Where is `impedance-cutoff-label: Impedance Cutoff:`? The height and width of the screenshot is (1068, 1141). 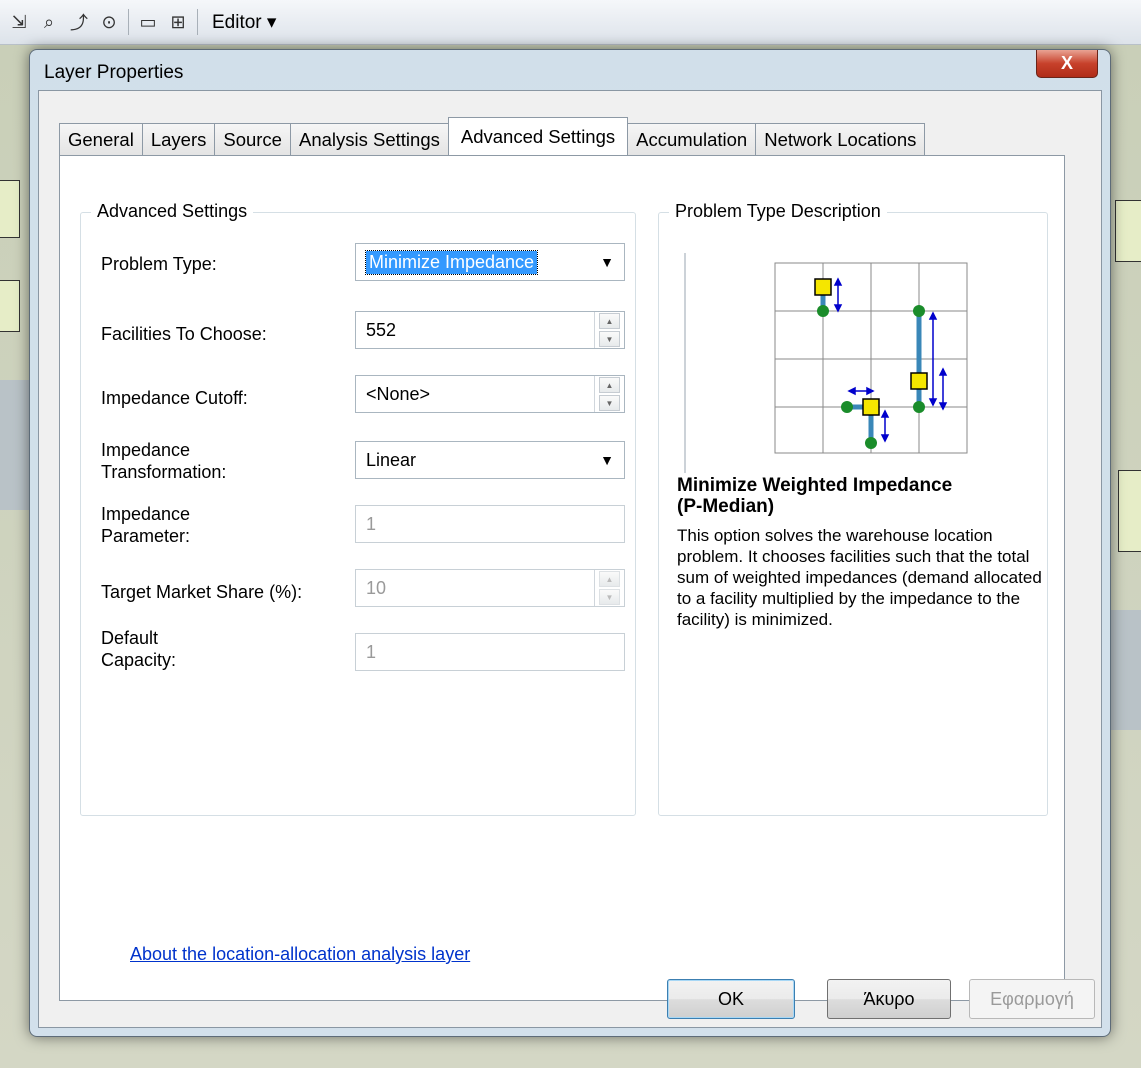 impedance-cutoff-label: Impedance Cutoff: is located at coordinates (174, 398).